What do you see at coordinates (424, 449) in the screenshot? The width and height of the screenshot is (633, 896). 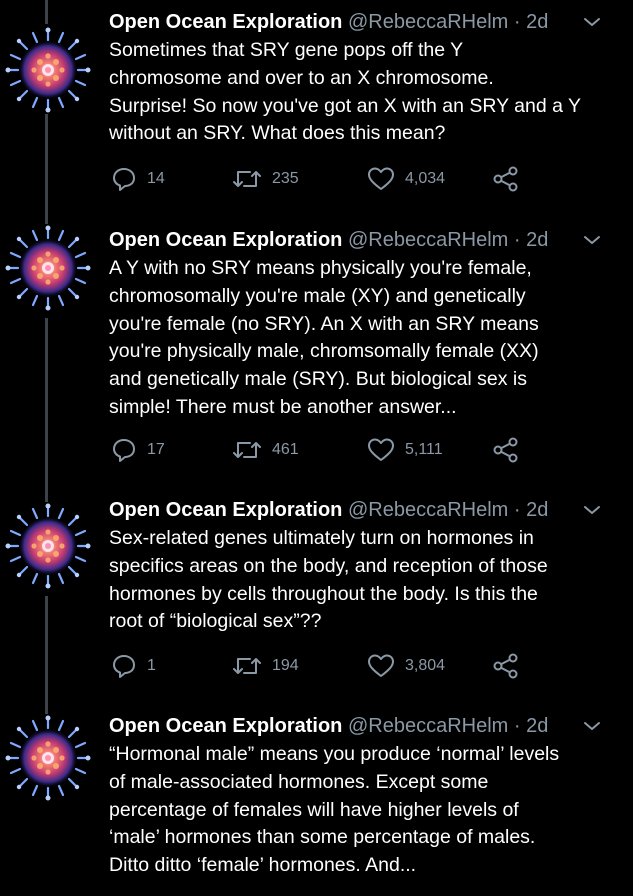 I see `like-count: 5,111` at bounding box center [424, 449].